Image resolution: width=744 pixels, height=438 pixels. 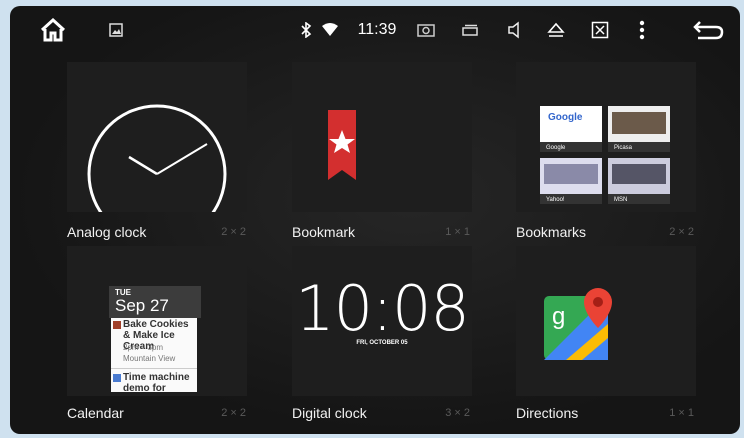 What do you see at coordinates (95, 413) in the screenshot?
I see `widget-label-calendar: Calendar` at bounding box center [95, 413].